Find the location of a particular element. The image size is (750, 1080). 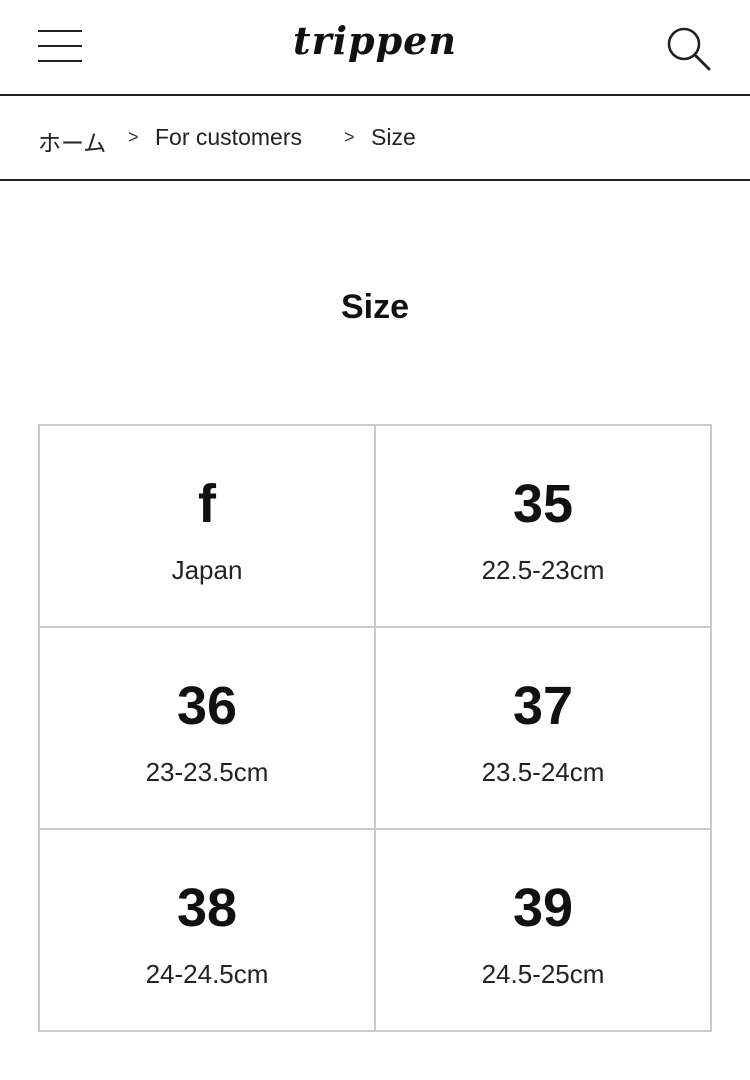

size-cell-35: 35 22.5-23cm is located at coordinates (544, 527).